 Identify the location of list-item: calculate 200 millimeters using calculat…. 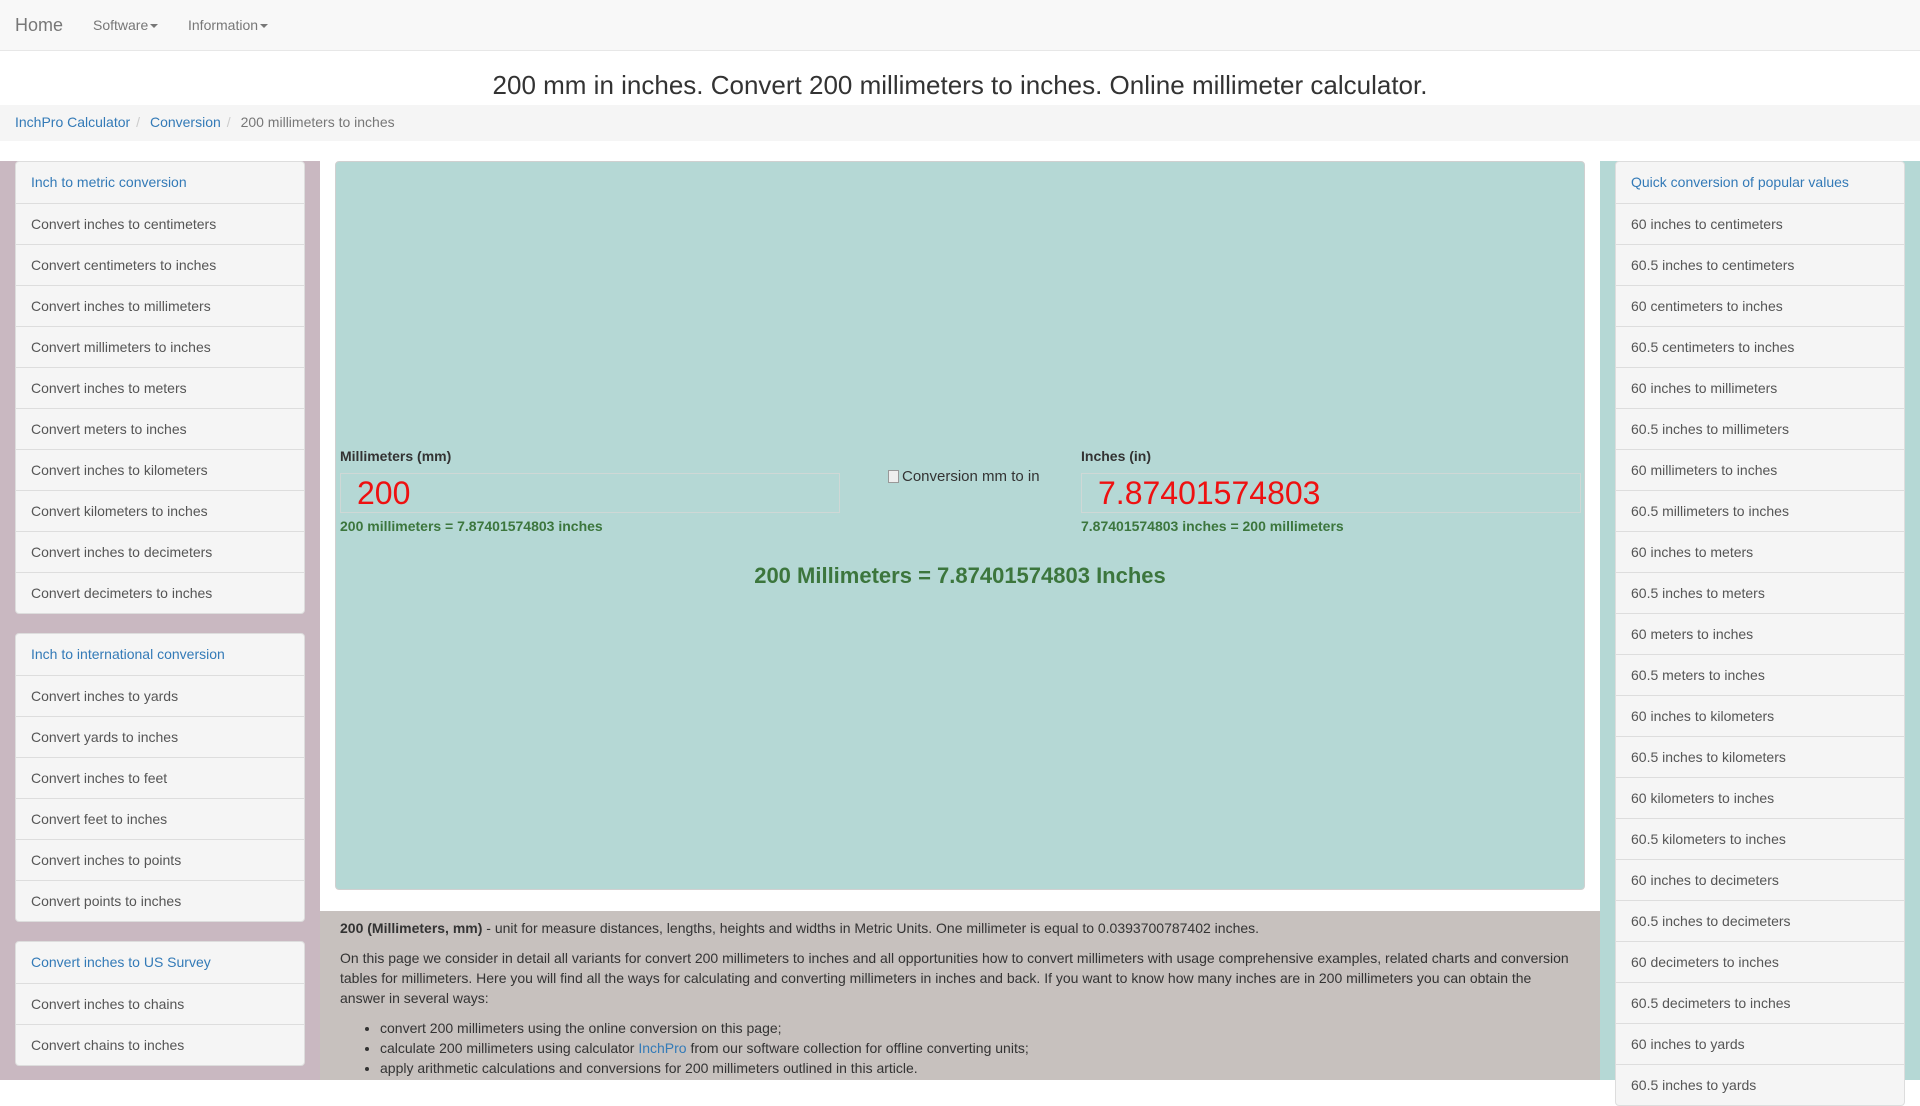
(980, 1048).